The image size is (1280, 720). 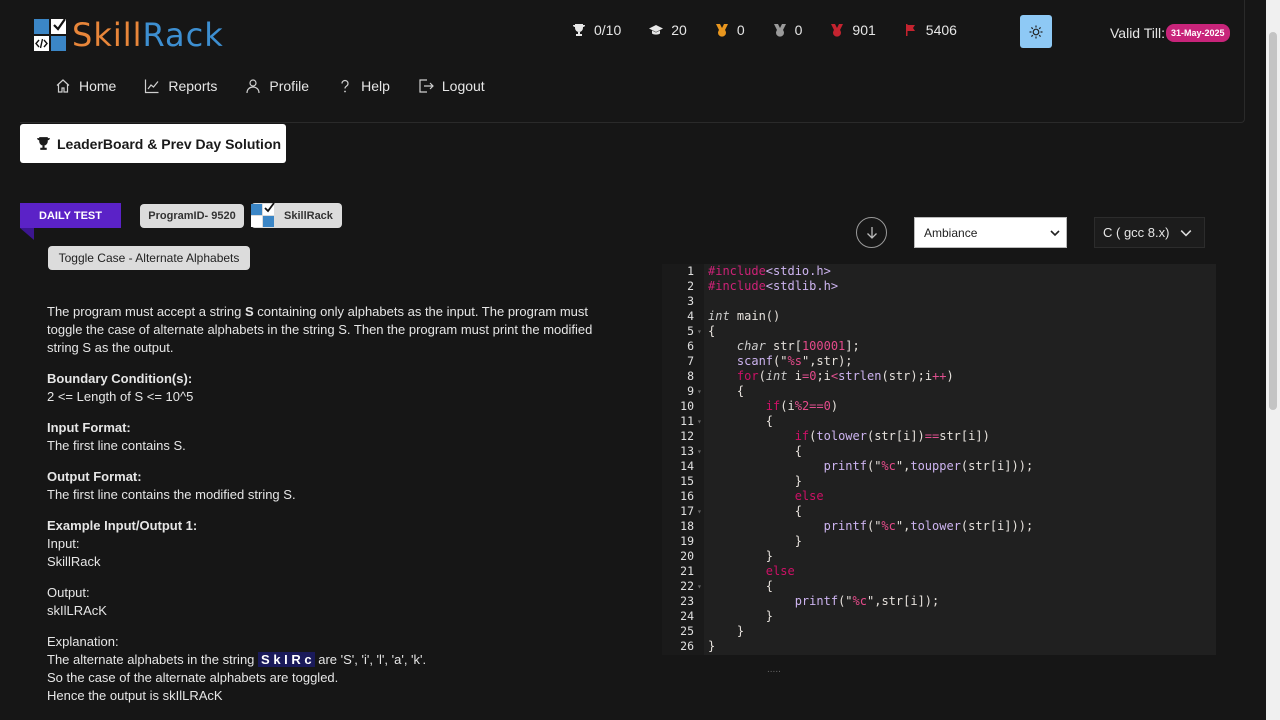 I want to click on profile-icon, so click(x=253, y=86).